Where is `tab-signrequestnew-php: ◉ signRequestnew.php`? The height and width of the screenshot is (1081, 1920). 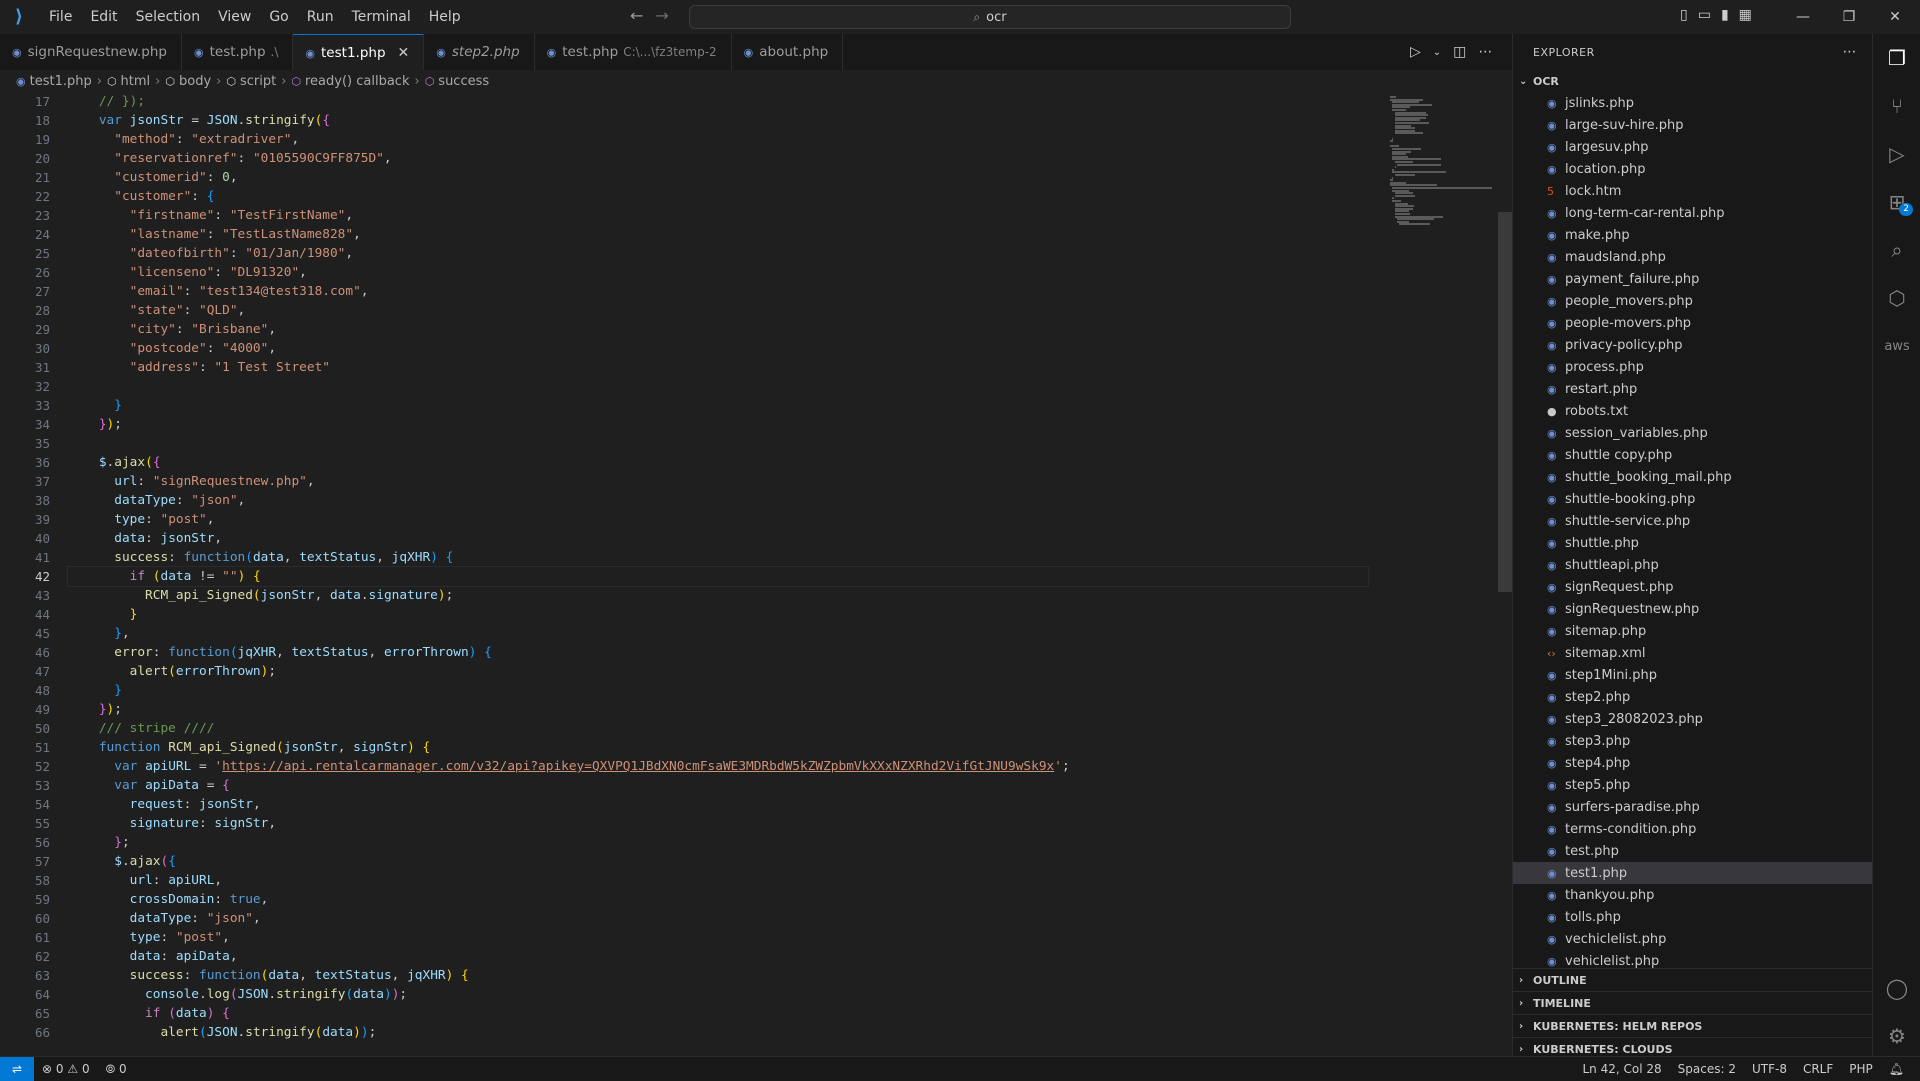 tab-signrequestnew-php: ◉ signRequestnew.php is located at coordinates (91, 52).